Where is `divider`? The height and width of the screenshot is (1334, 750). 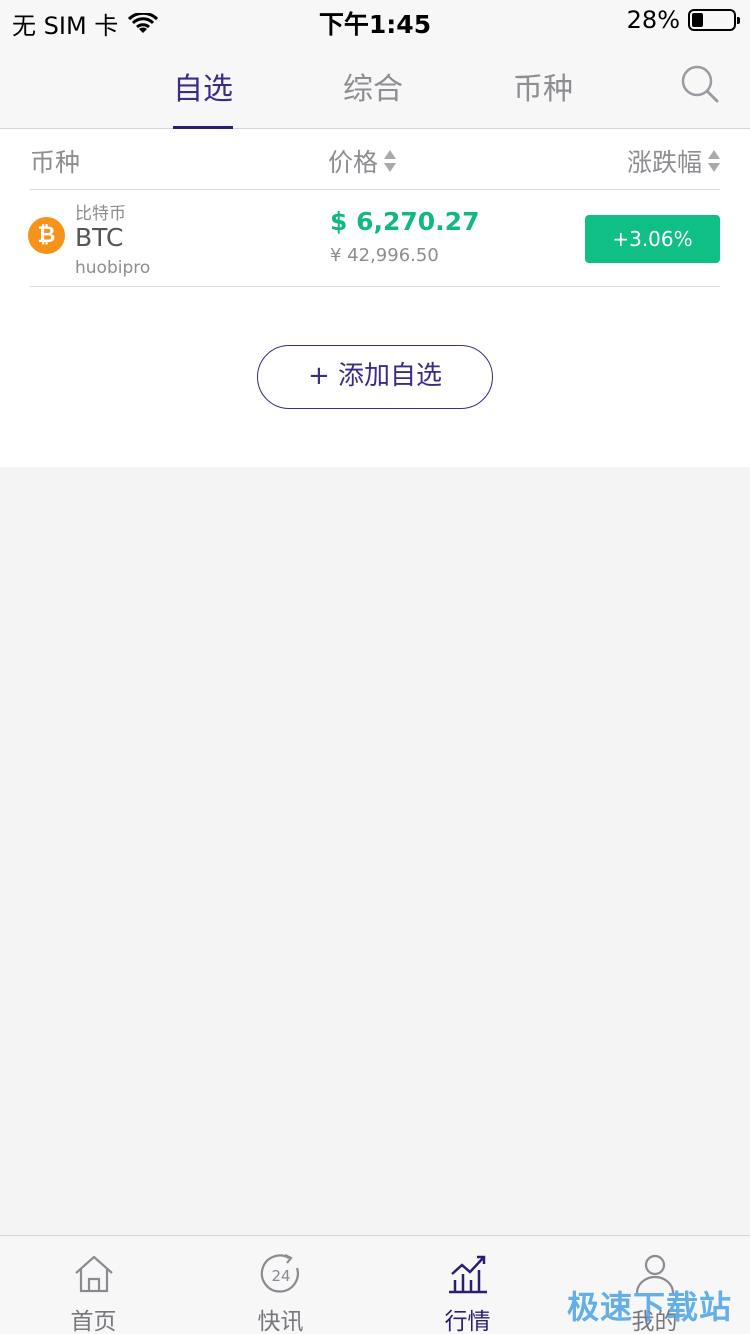 divider is located at coordinates (375, 286).